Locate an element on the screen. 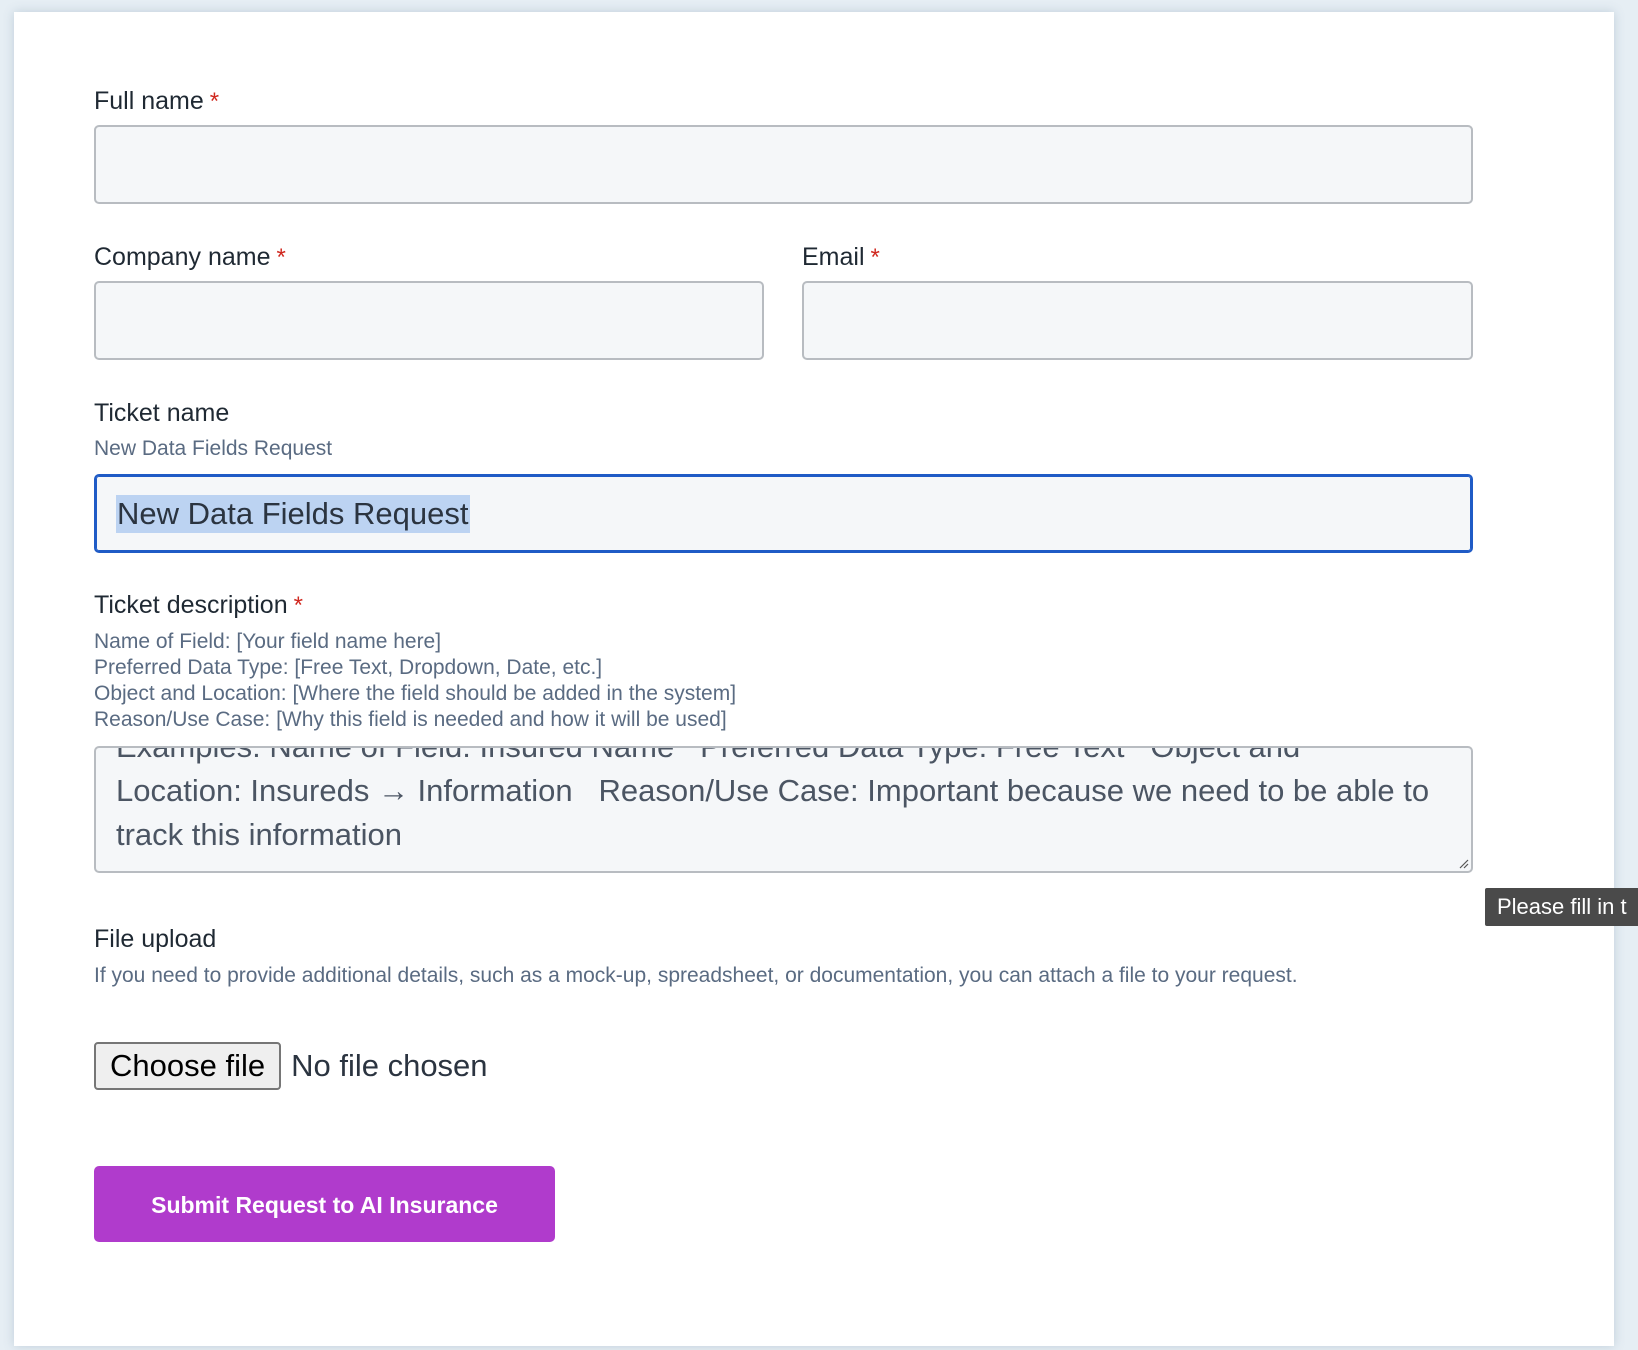  full-name-group: Full name * is located at coordinates (814, 101).